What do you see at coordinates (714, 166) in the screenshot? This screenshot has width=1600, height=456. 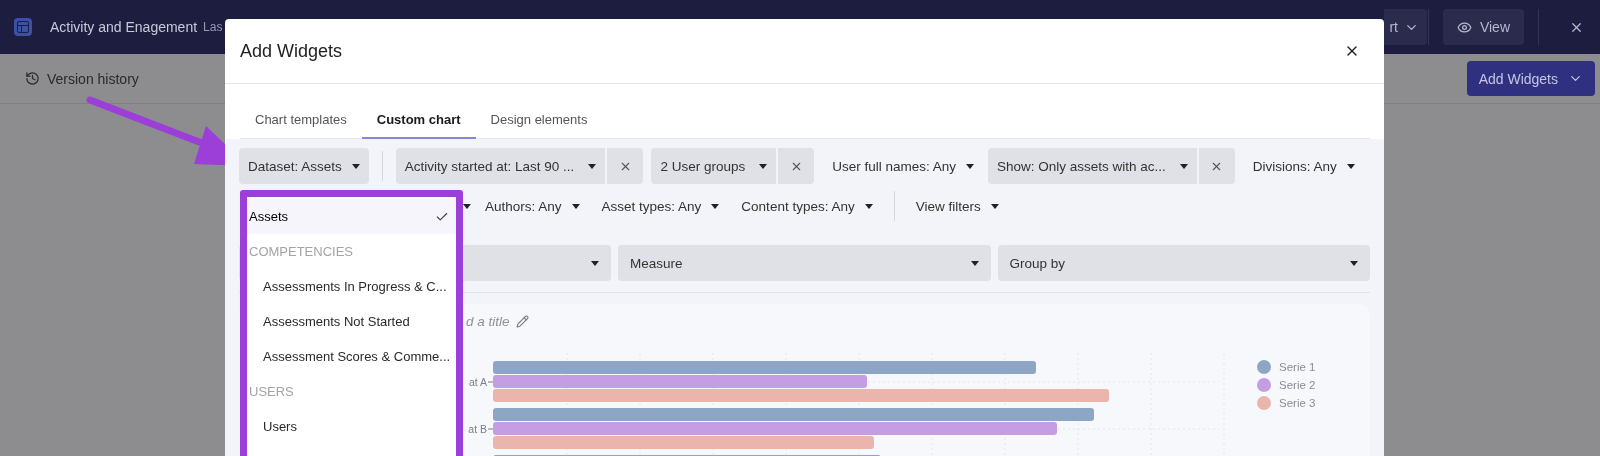 I see `filter-chip: 2 User groups` at bounding box center [714, 166].